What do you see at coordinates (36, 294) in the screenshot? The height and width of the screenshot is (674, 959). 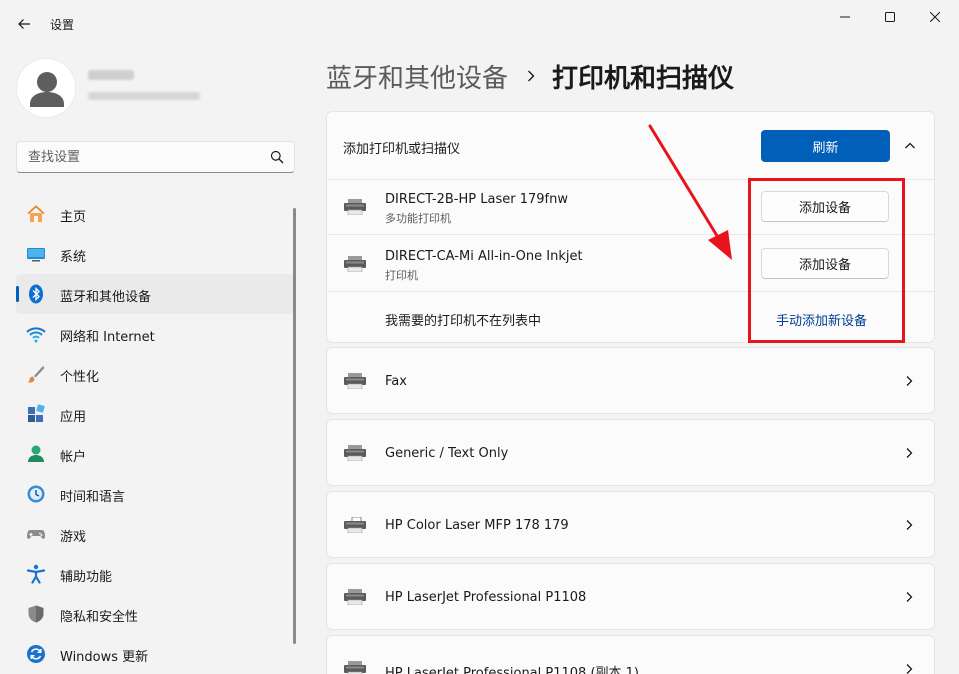 I see `bluetooth-icon` at bounding box center [36, 294].